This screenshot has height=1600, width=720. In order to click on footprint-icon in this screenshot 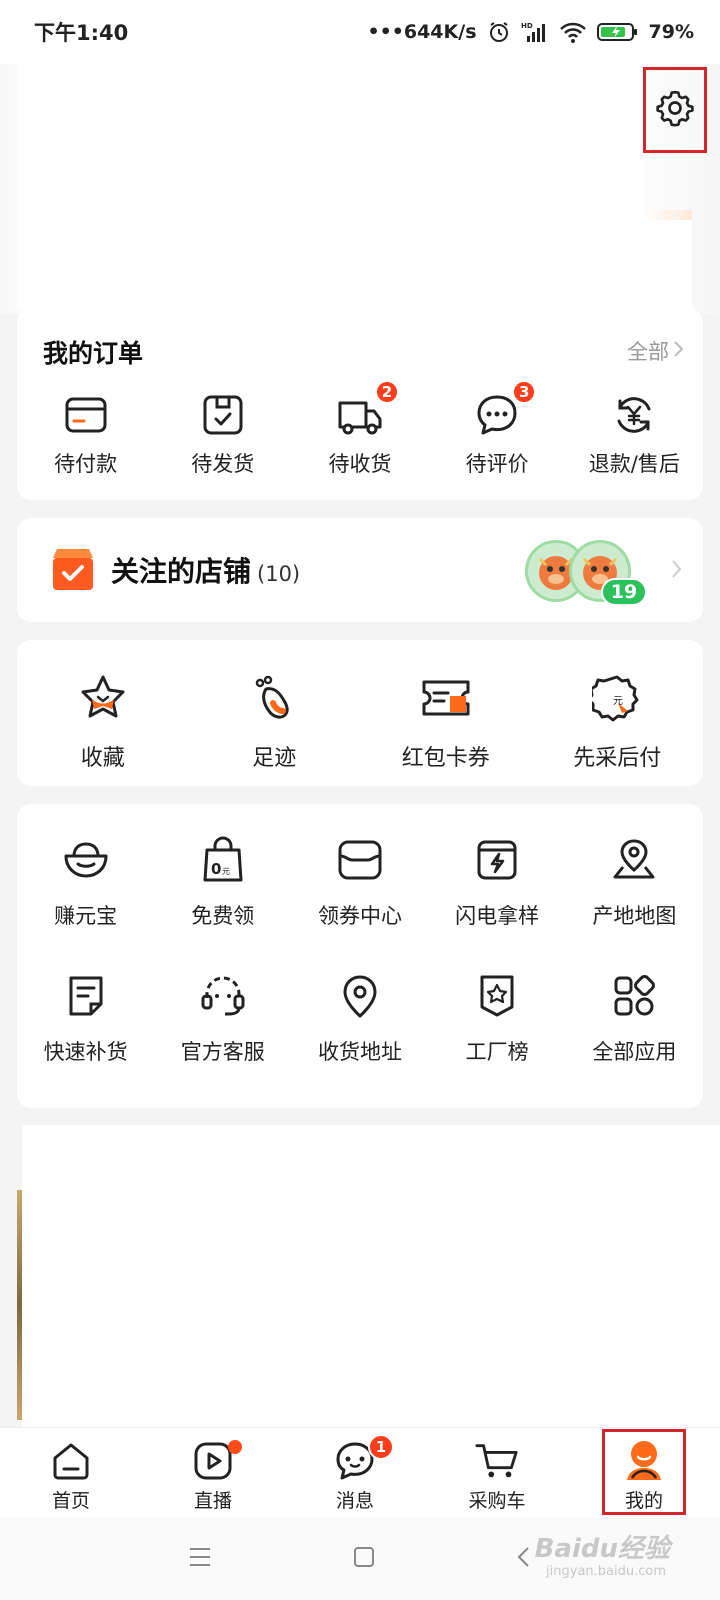, I will do `click(274, 698)`.